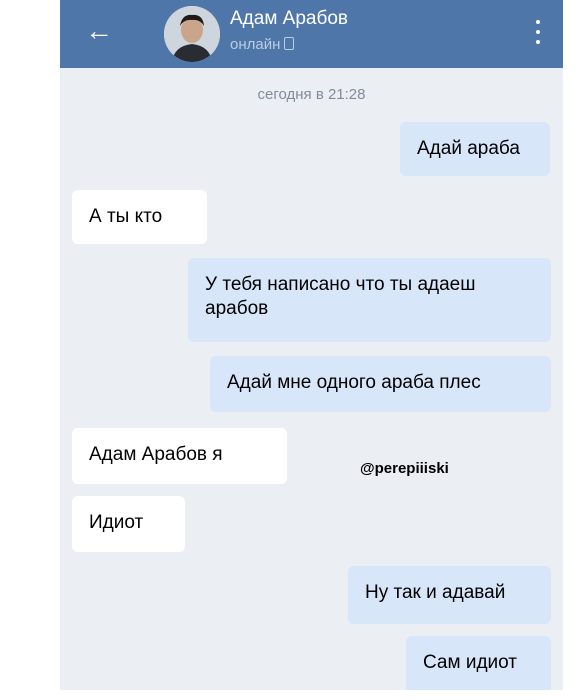  What do you see at coordinates (289, 43) in the screenshot?
I see `mobile-device-icon` at bounding box center [289, 43].